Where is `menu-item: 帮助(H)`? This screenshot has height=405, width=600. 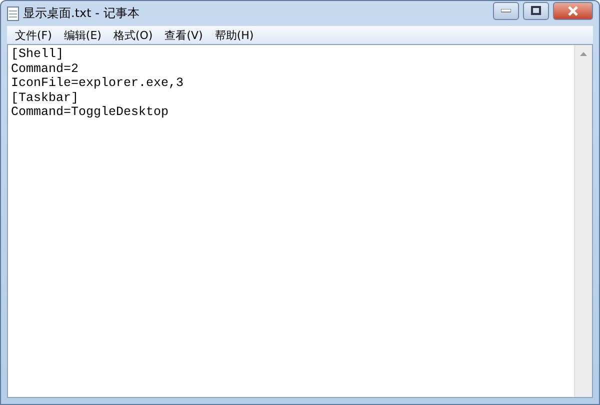 menu-item: 帮助(H) is located at coordinates (234, 35).